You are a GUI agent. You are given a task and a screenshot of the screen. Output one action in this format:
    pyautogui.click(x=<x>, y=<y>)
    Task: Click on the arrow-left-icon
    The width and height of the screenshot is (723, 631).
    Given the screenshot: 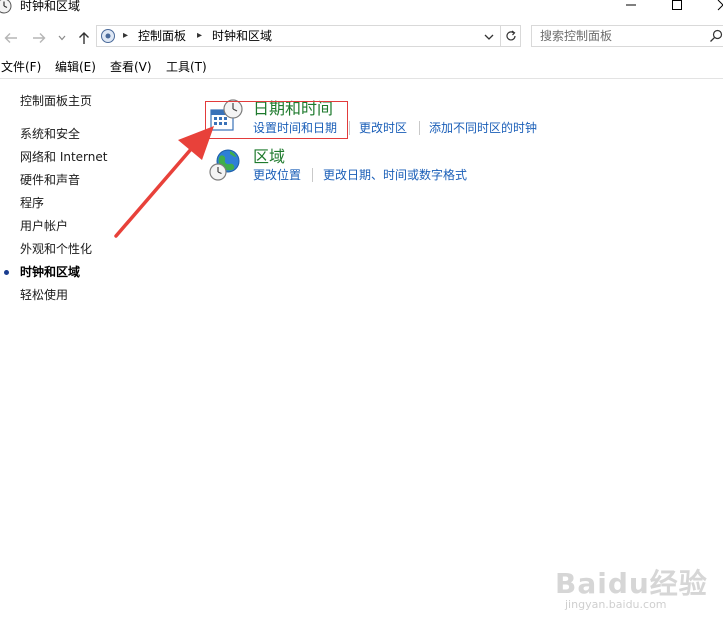 What is the action you would take?
    pyautogui.click(x=10, y=38)
    